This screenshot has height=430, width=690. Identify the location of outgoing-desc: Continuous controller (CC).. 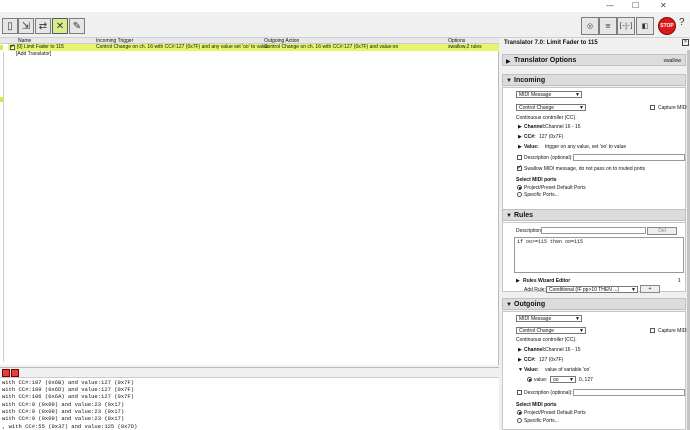
(546, 340).